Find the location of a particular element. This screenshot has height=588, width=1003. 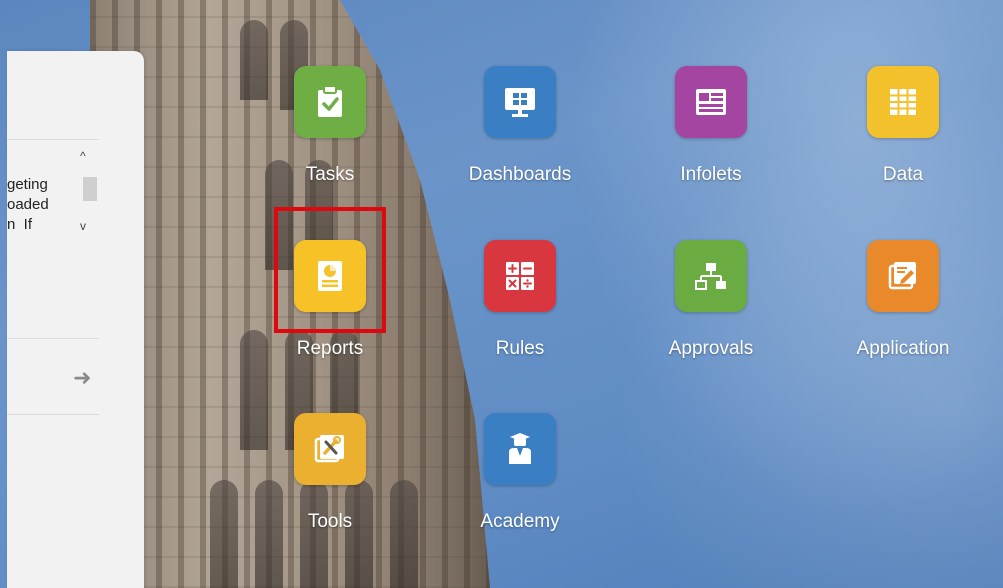

tile-application: Application is located at coordinates (903, 305).